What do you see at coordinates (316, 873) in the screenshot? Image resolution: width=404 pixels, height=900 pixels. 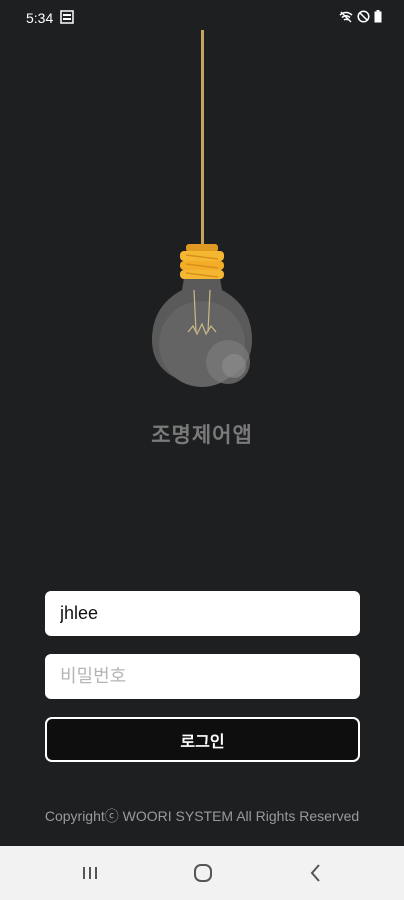 I see `back-icon` at bounding box center [316, 873].